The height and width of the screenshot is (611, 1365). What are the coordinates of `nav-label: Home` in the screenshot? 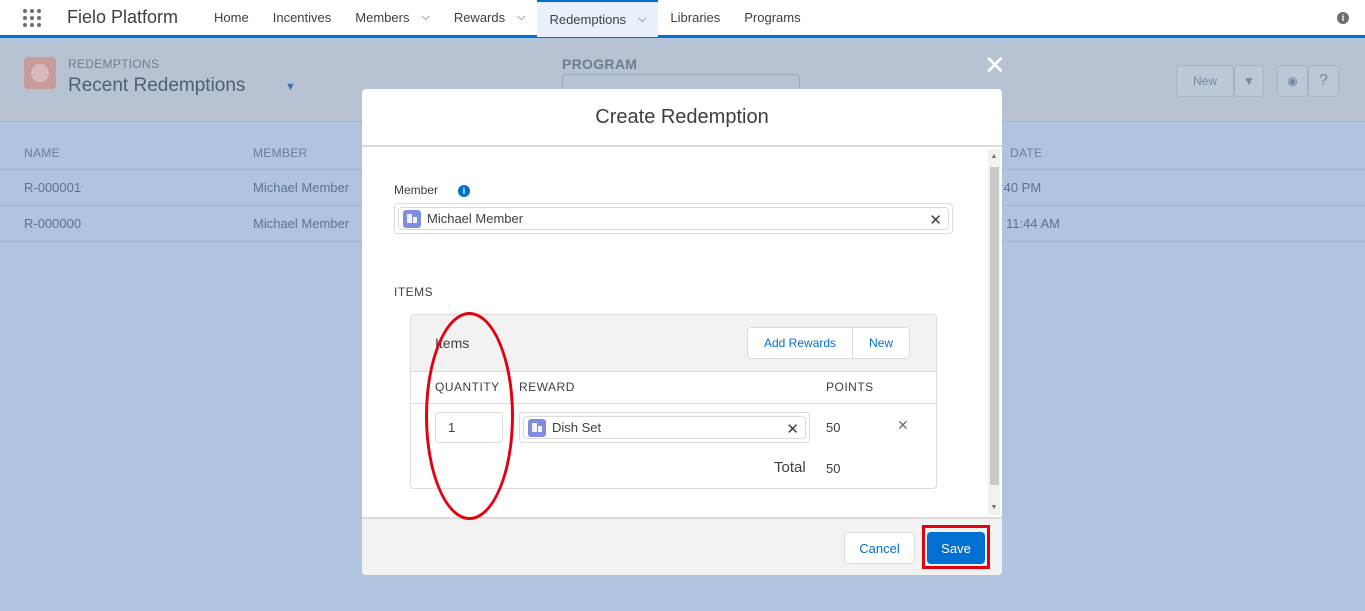 It's located at (231, 17).